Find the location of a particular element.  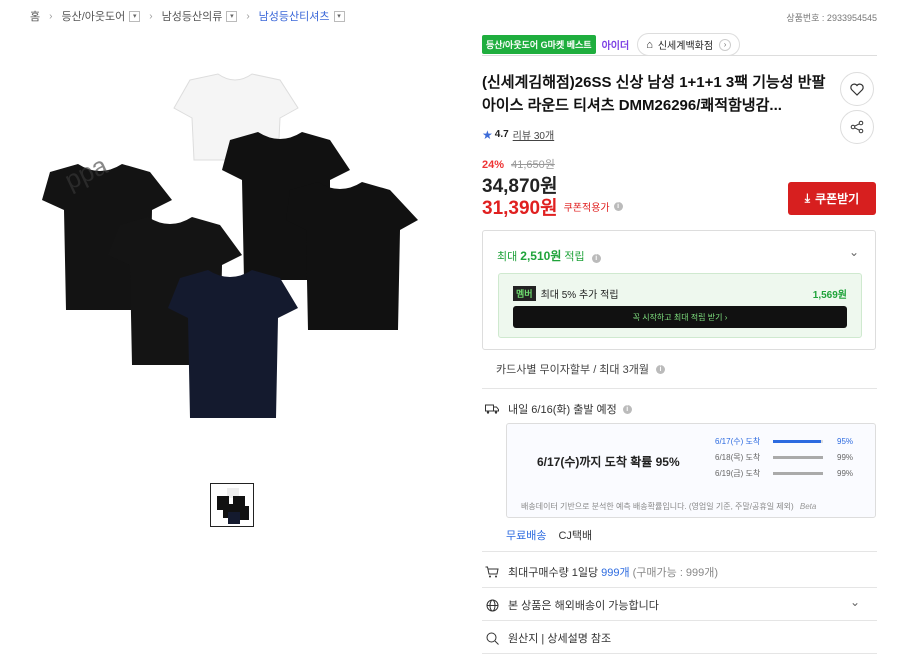

star-icon: ★ is located at coordinates (487, 134).